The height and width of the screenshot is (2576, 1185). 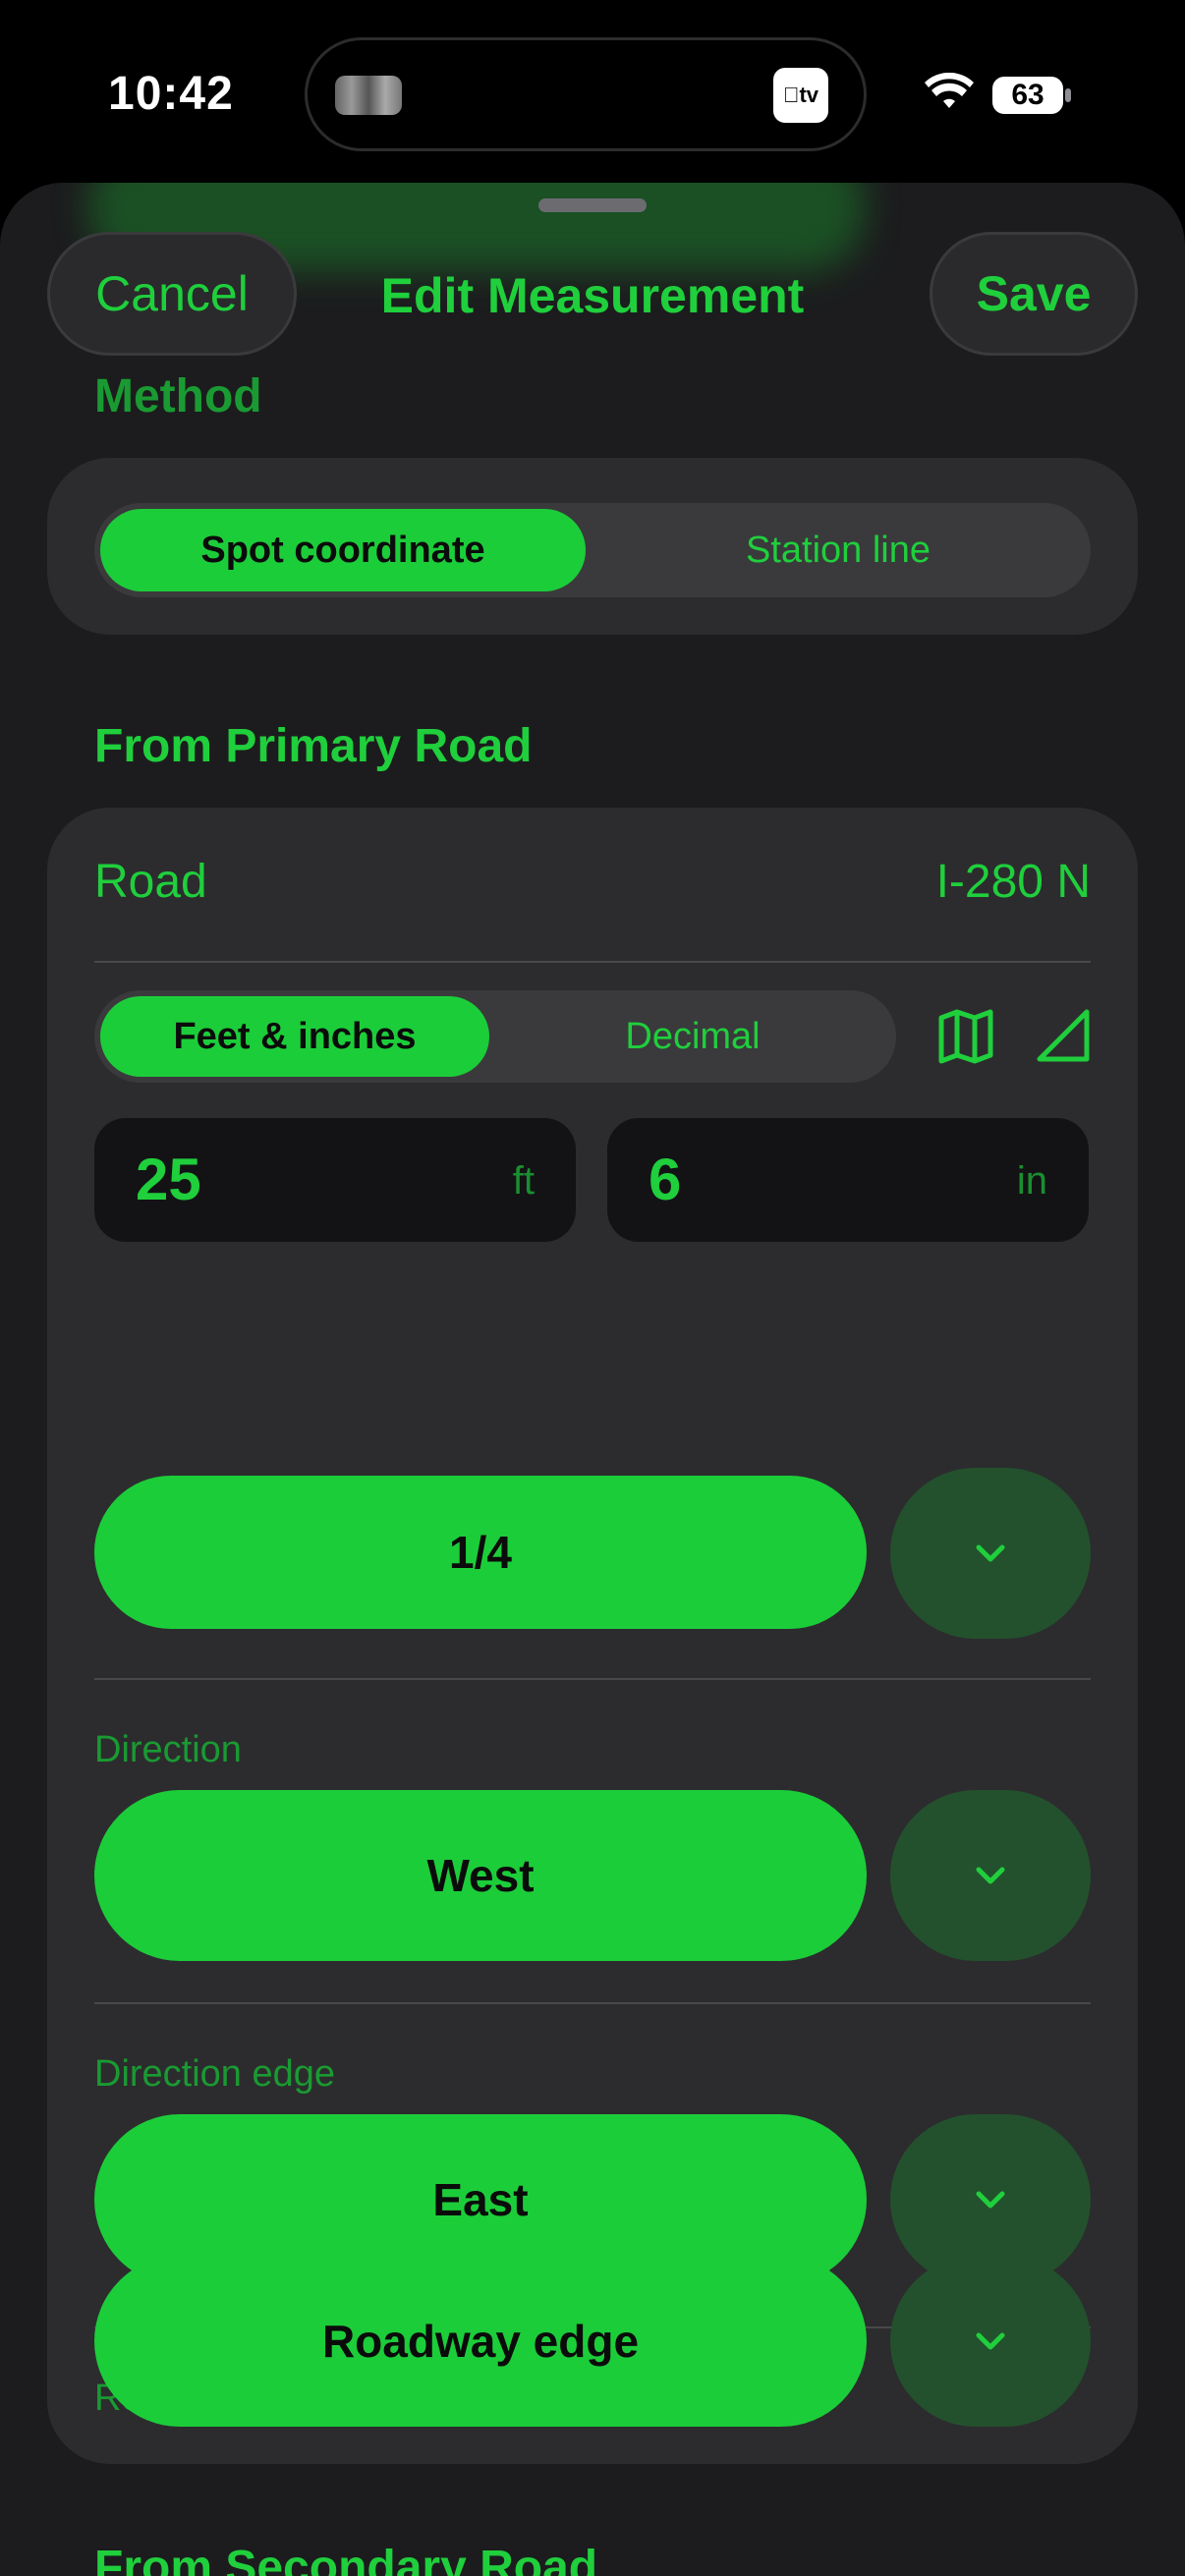 What do you see at coordinates (592, 1180) in the screenshot?
I see `distance-fields: ft in` at bounding box center [592, 1180].